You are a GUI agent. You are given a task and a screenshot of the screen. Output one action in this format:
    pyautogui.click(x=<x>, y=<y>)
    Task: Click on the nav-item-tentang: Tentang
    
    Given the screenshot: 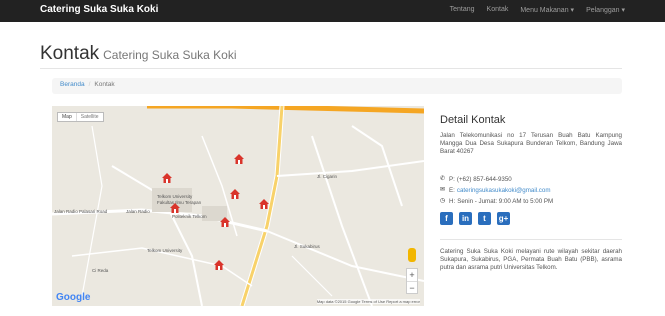 What is the action you would take?
    pyautogui.click(x=462, y=10)
    